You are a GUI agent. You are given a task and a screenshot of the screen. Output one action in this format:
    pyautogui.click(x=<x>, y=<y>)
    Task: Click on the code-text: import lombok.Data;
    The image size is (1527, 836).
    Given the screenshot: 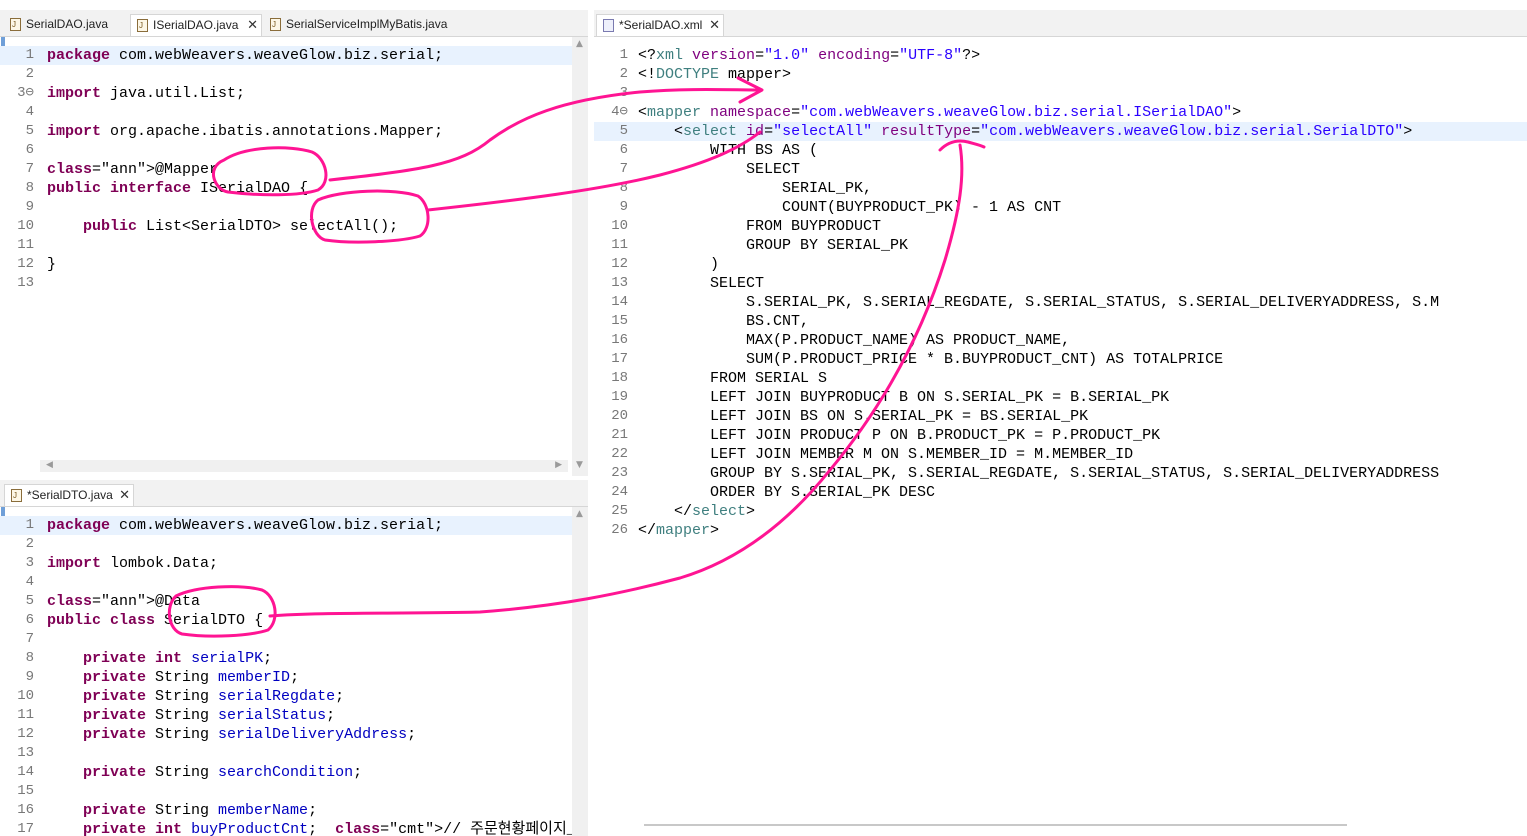 What is the action you would take?
    pyautogui.click(x=133, y=563)
    